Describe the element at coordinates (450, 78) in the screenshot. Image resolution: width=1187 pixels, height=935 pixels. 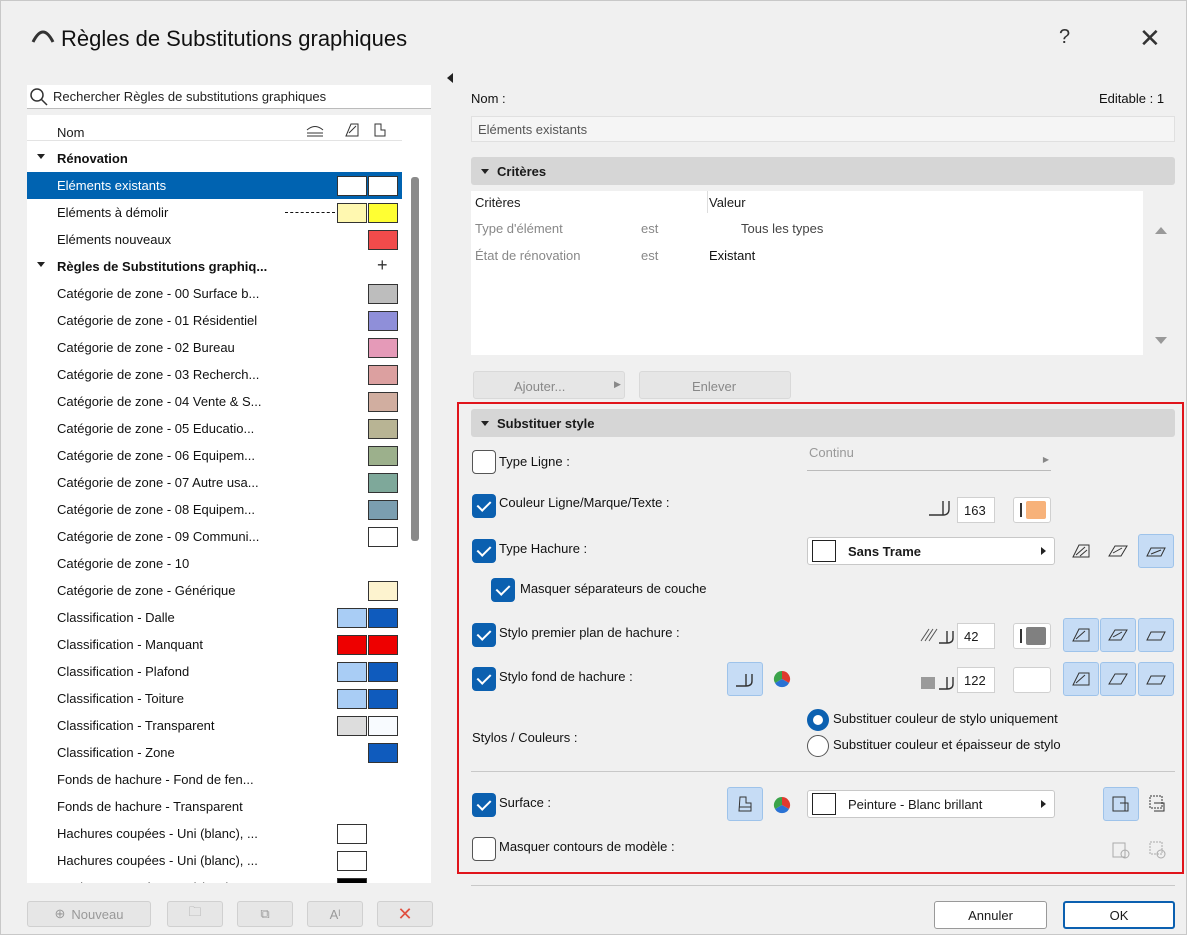
I see `collapse-panel-icon` at that location.